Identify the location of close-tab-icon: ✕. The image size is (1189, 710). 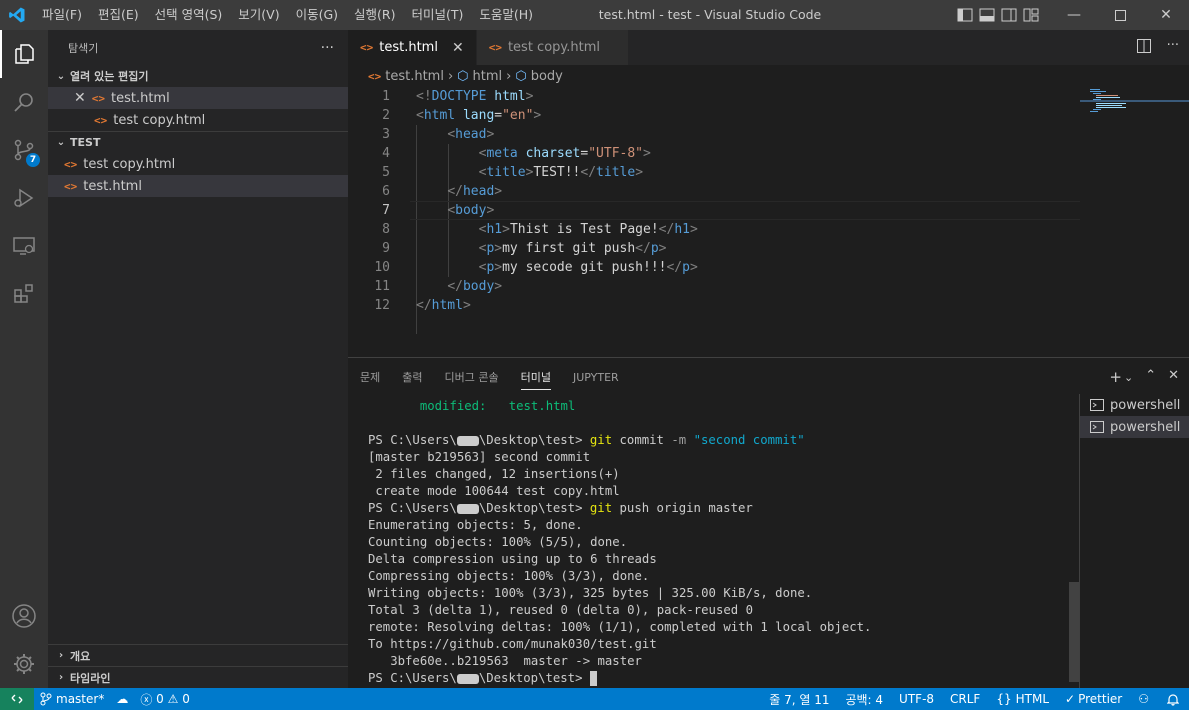
(458, 48).